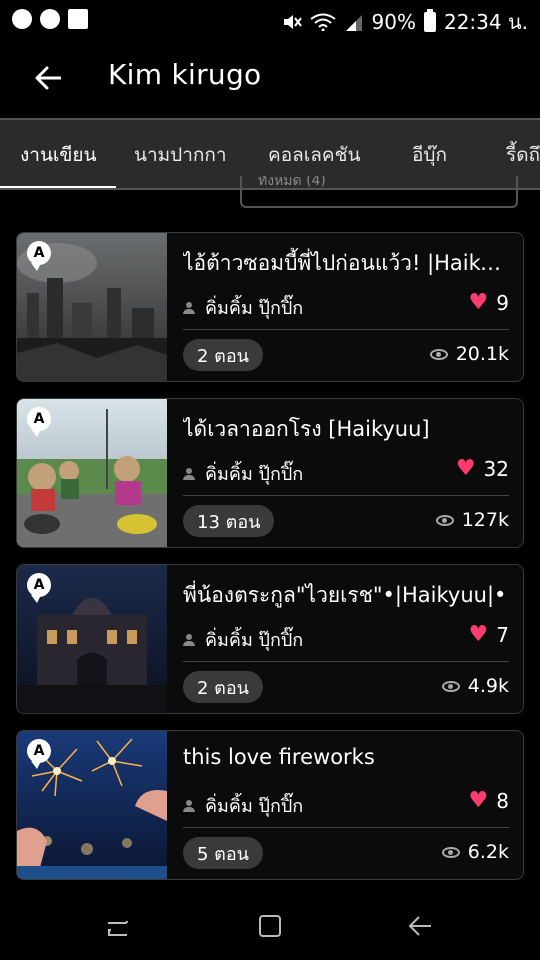 This screenshot has height=960, width=540. Describe the element at coordinates (292, 22) in the screenshot. I see `mute-icon` at that location.